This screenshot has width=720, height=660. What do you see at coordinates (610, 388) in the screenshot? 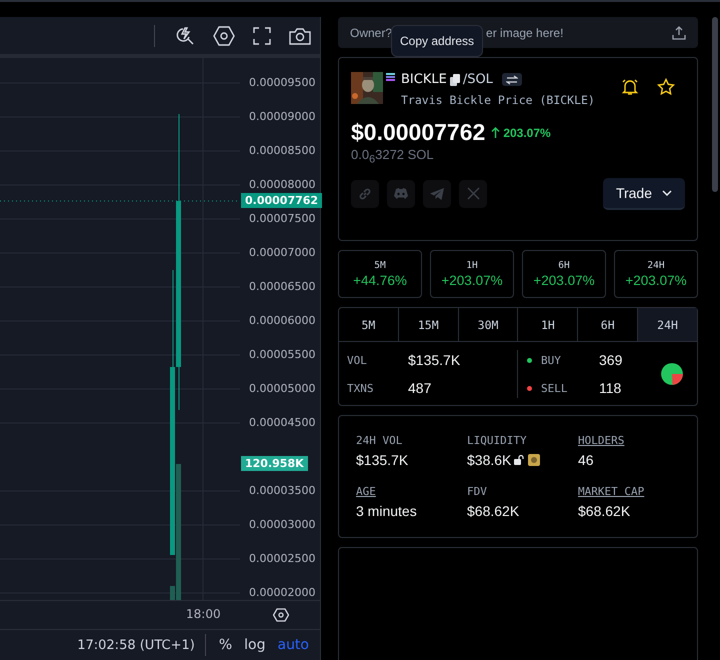
I see `stat-value: 118` at bounding box center [610, 388].